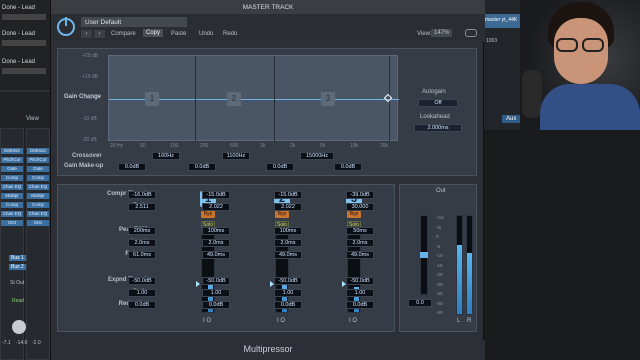 This screenshot has height=360, width=640. I want to click on band-compr-thresh-value: -39.0dB, so click(360, 195).